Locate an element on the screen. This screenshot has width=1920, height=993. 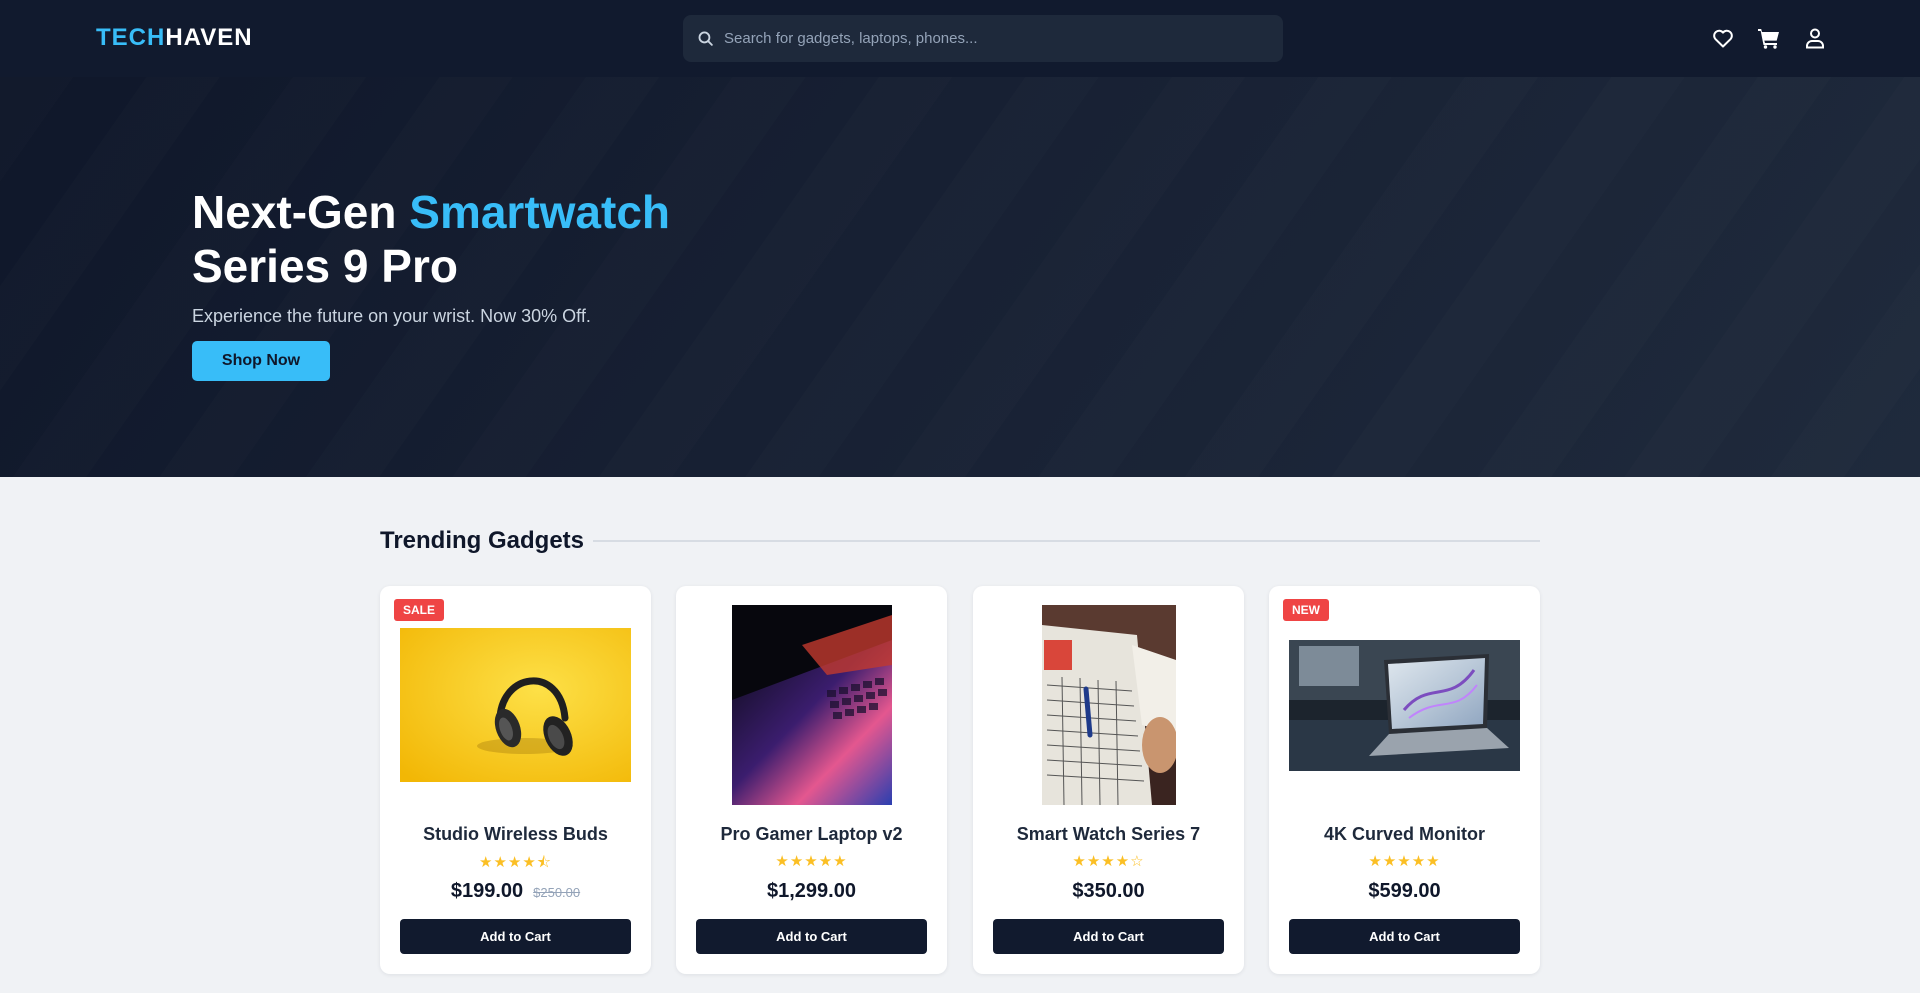
product-price: $599.00 is located at coordinates (1404, 891).